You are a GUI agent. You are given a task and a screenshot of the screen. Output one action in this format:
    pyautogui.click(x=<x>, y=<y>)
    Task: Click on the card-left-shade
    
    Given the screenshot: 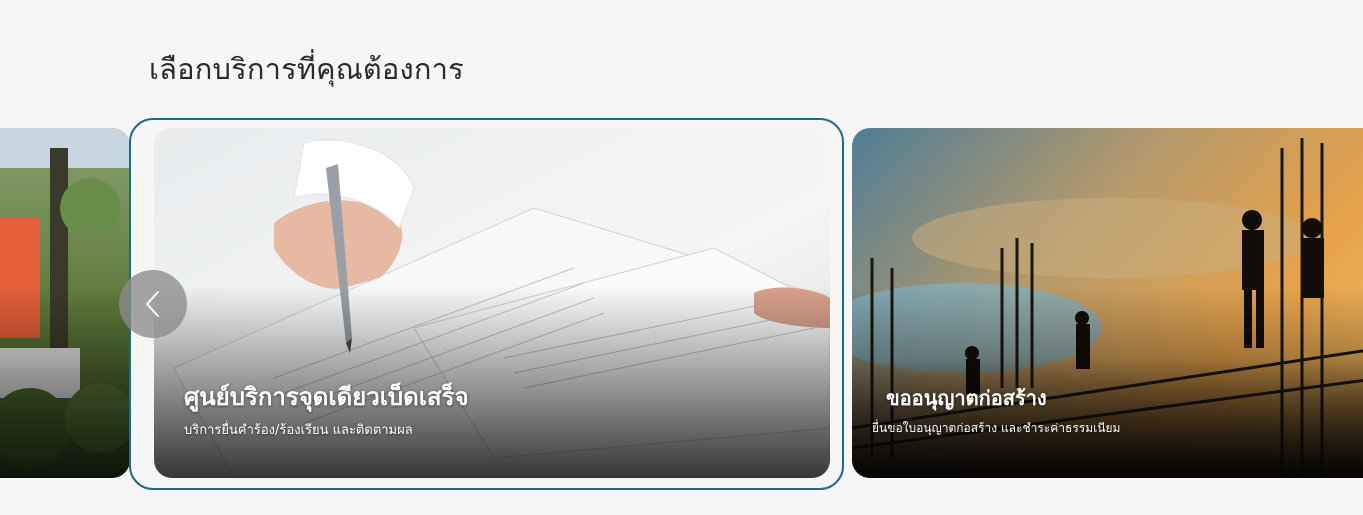 What is the action you would take?
    pyautogui.click(x=65, y=381)
    